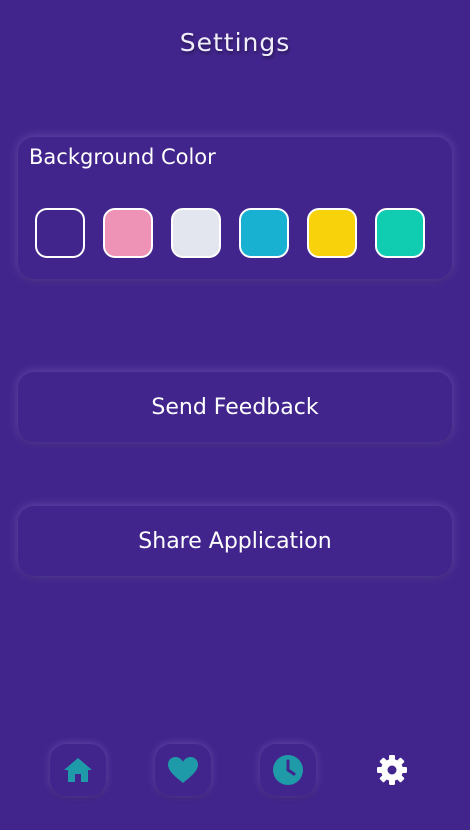  Describe the element at coordinates (235, 772) in the screenshot. I see `bottom-navigation` at that location.